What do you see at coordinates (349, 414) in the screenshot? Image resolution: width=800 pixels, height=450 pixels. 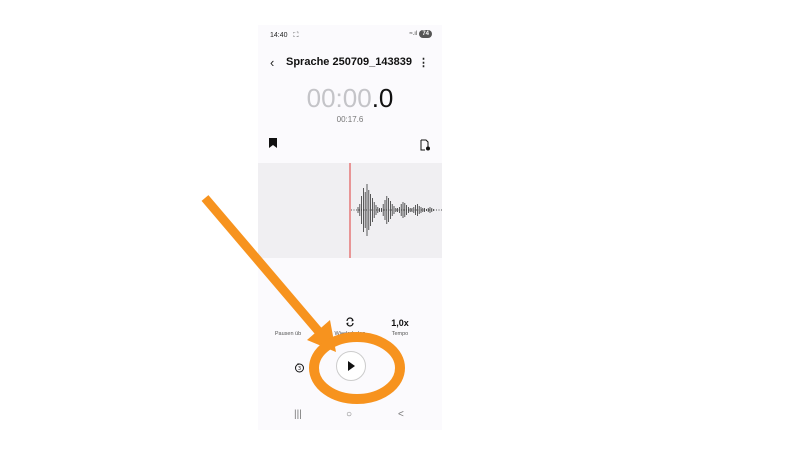 I see `nav-home-icon: ○` at bounding box center [349, 414].